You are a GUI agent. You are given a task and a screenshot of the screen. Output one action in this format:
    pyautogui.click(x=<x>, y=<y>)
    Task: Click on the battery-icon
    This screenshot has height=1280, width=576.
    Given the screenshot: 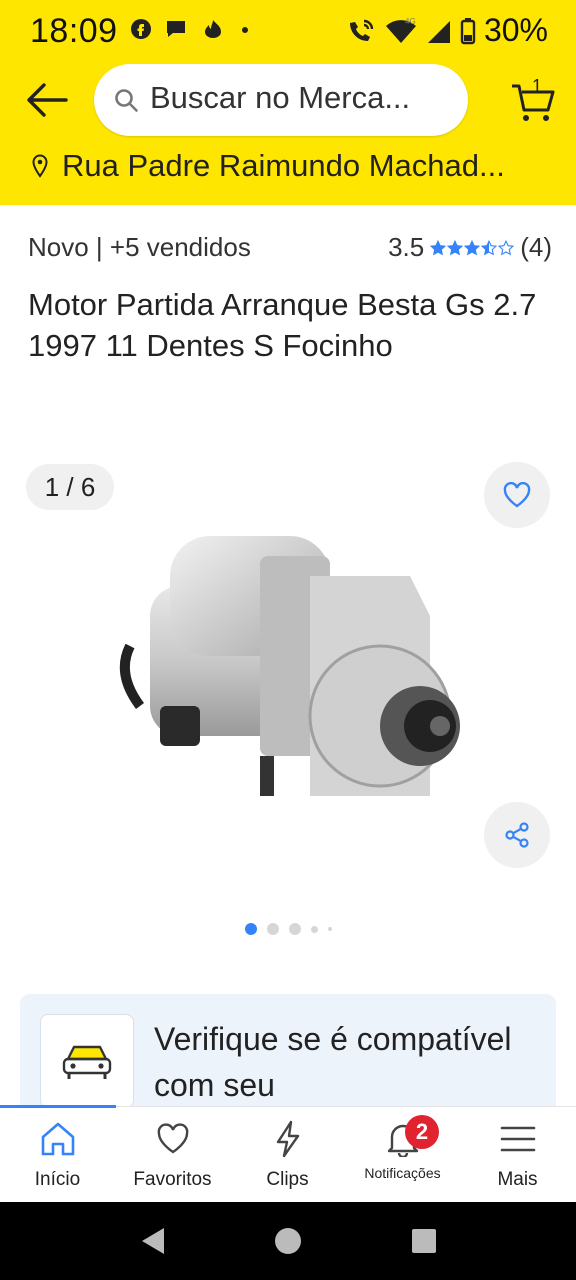 What is the action you would take?
    pyautogui.click(x=468, y=30)
    